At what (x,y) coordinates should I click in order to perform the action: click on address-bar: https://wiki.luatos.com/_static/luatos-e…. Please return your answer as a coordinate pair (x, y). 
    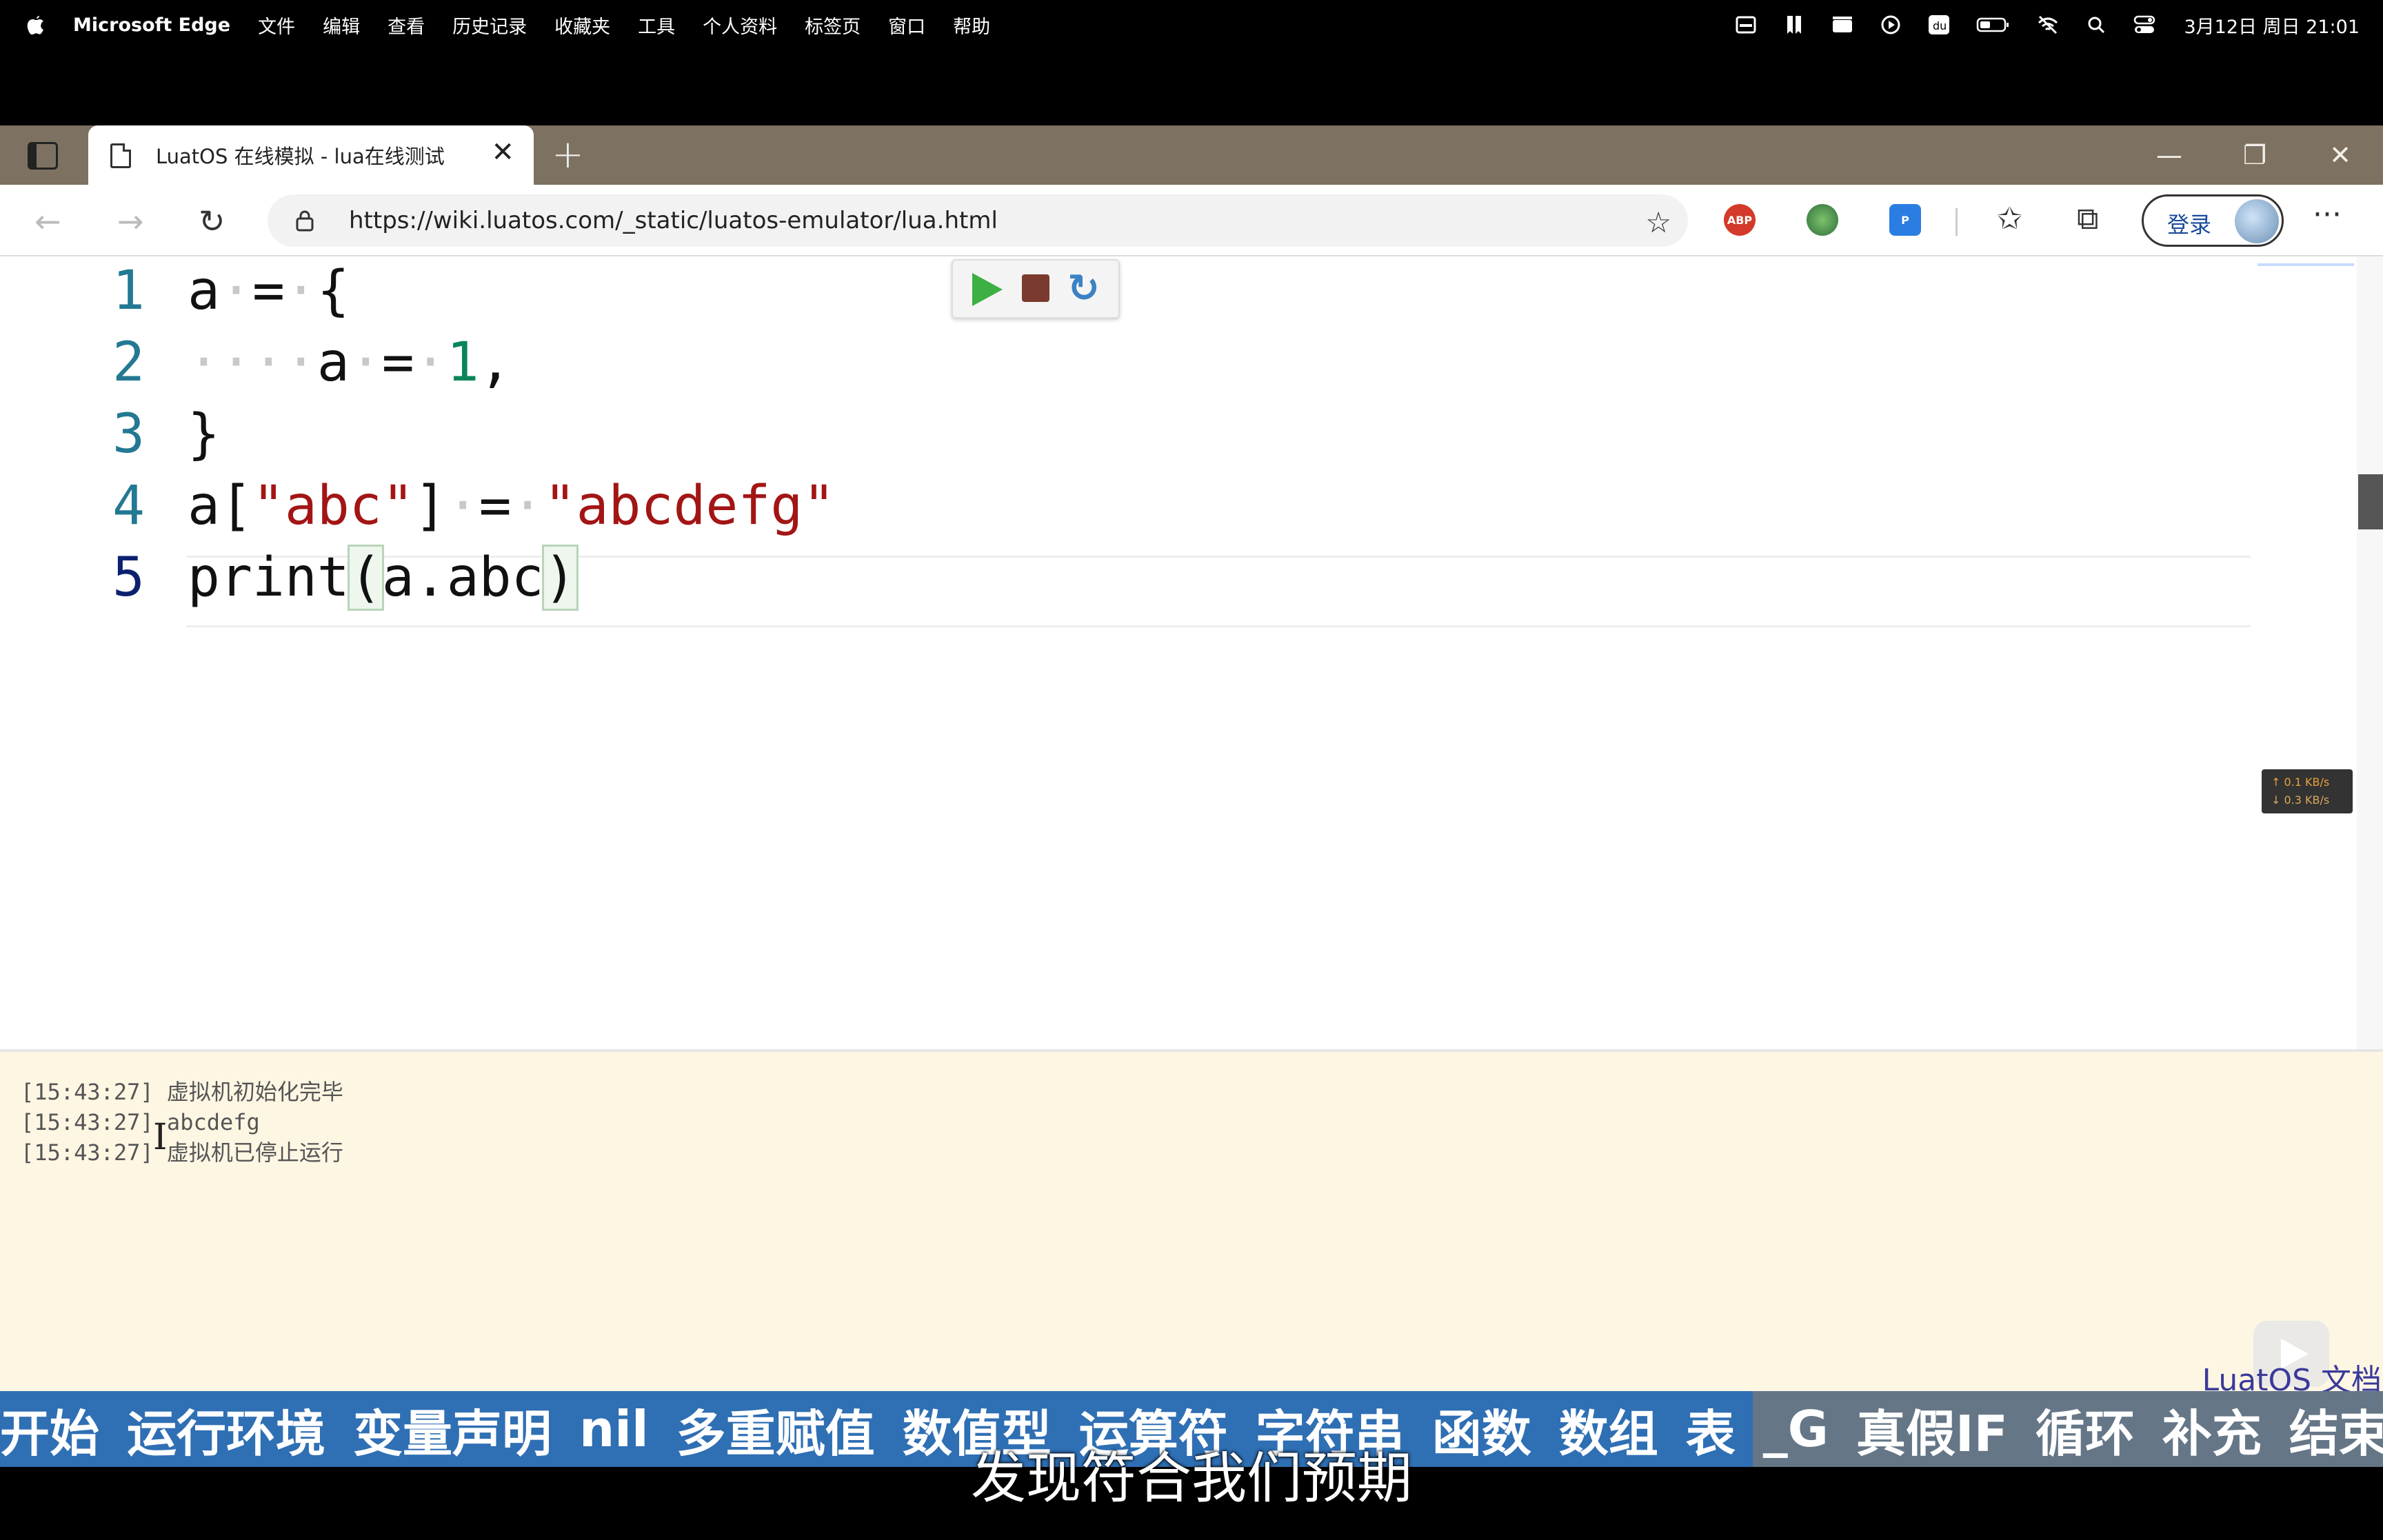
    Looking at the image, I should click on (978, 221).